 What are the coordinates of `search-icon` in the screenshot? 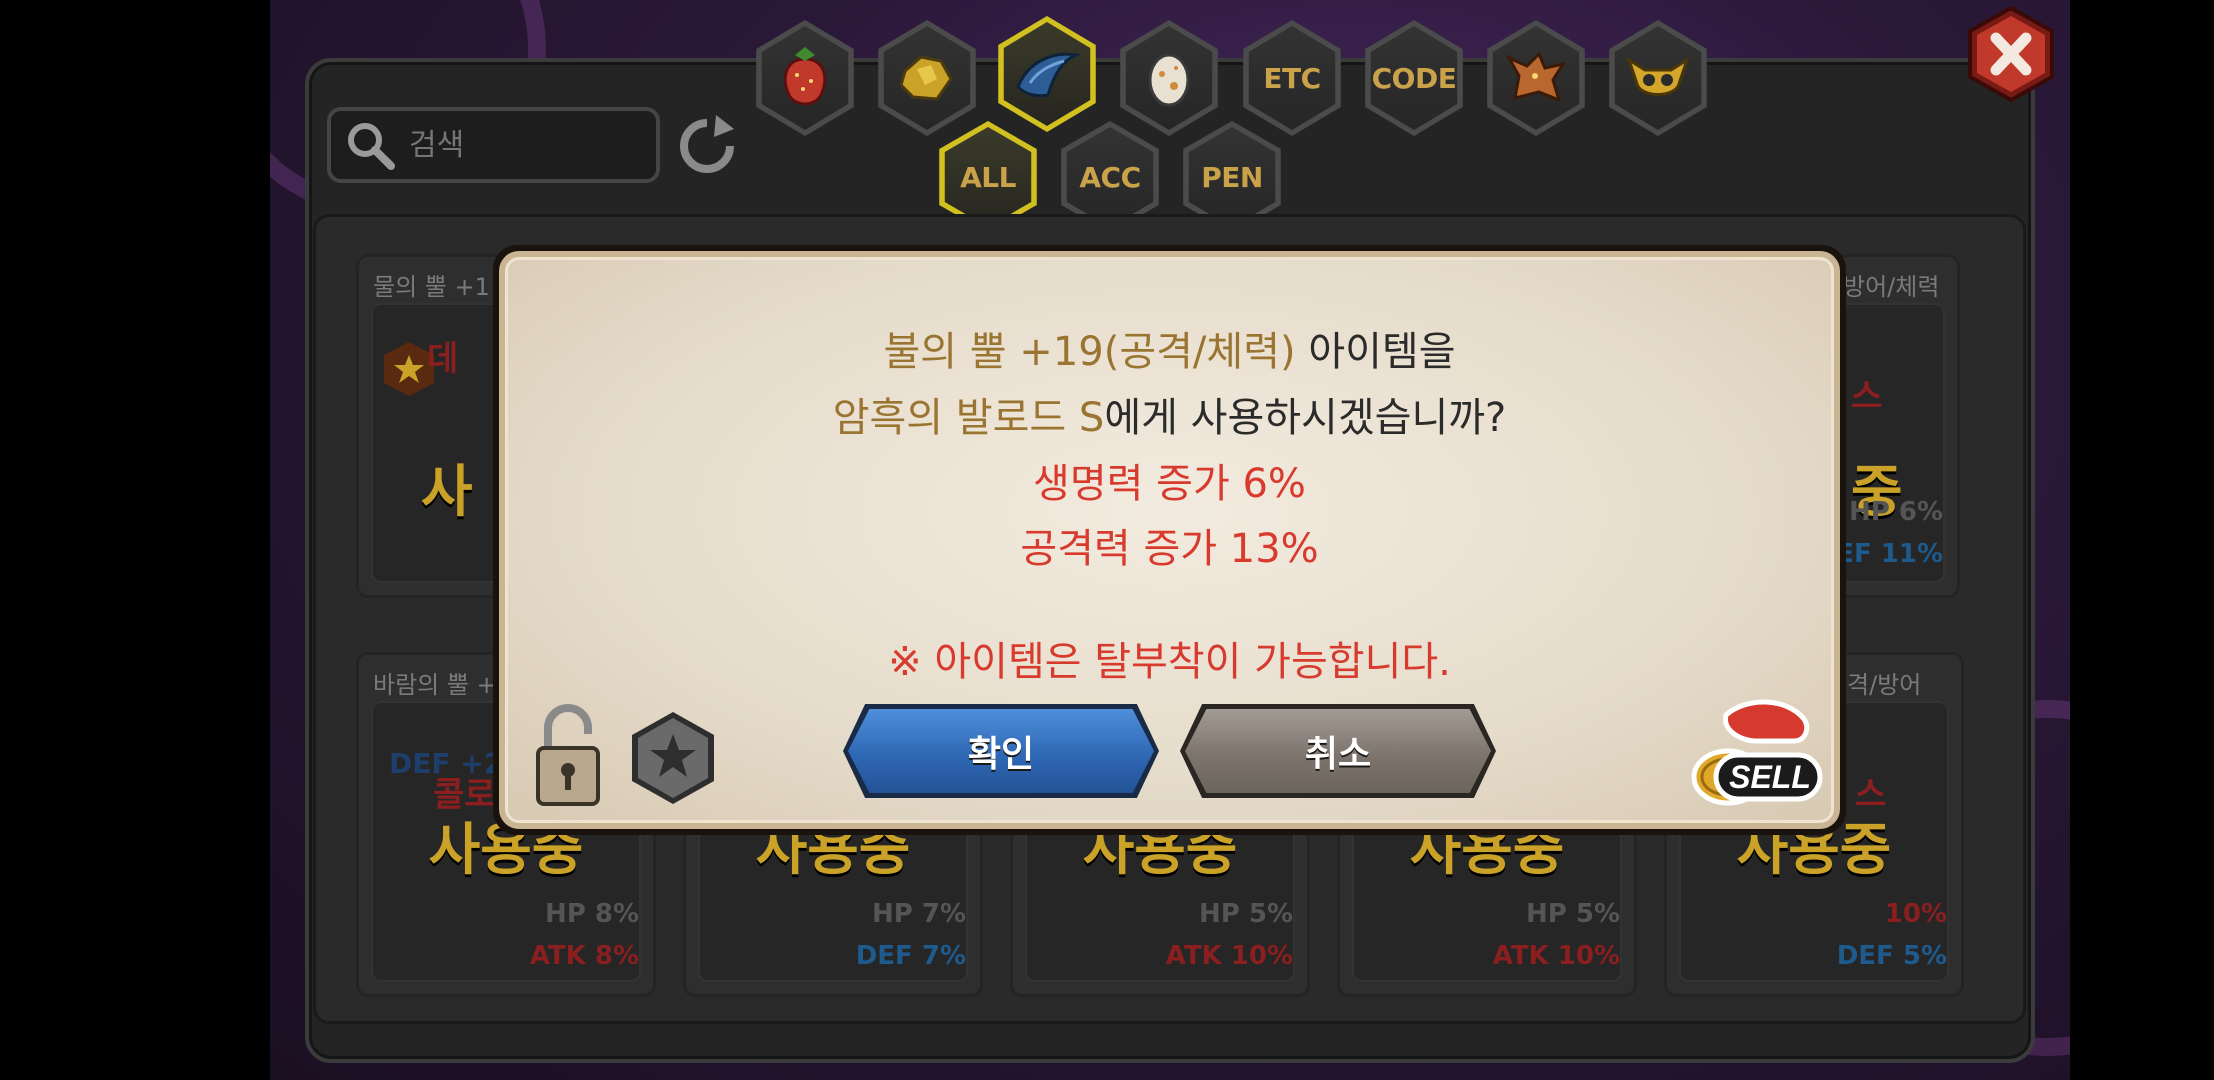 It's located at (371, 146).